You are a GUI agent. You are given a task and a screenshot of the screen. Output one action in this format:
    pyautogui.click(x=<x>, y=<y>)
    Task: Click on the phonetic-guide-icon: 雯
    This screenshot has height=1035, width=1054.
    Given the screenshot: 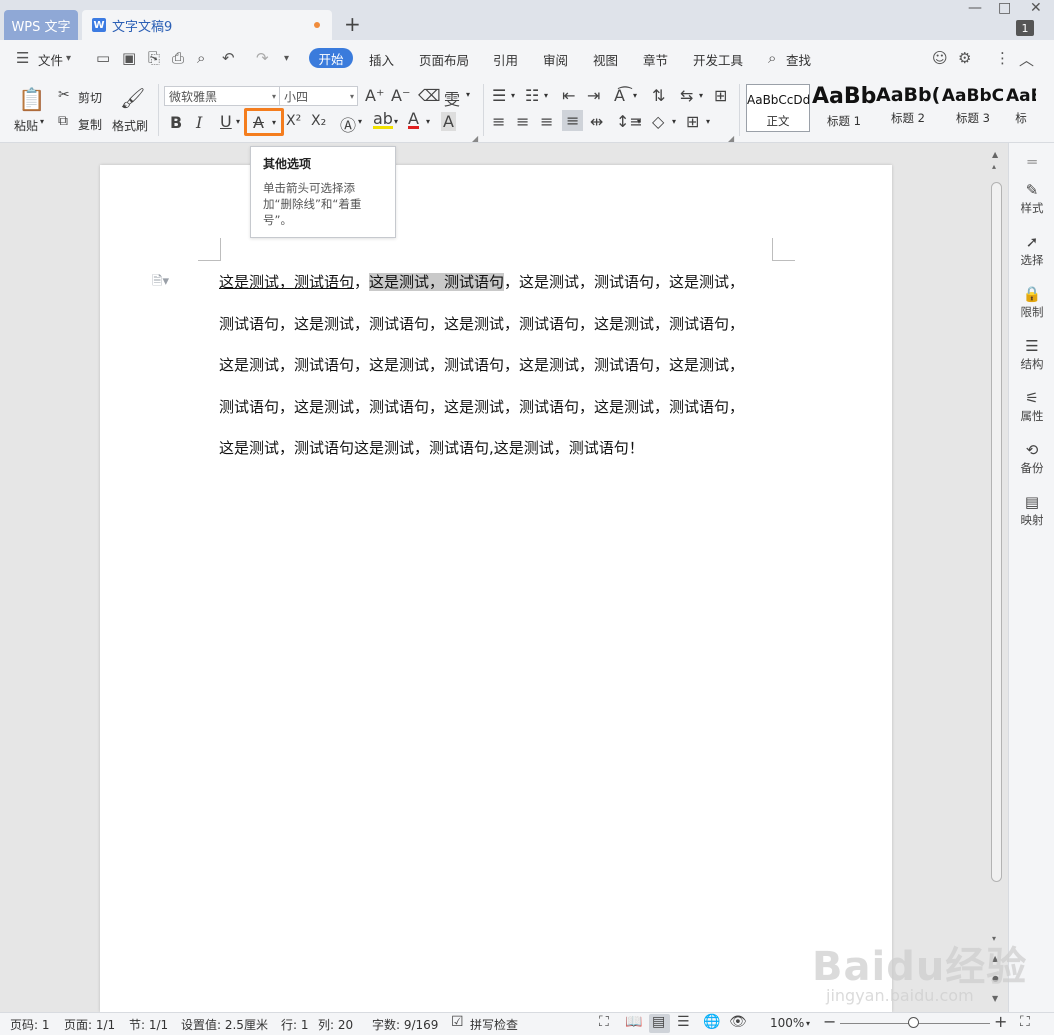 What is the action you would take?
    pyautogui.click(x=452, y=98)
    